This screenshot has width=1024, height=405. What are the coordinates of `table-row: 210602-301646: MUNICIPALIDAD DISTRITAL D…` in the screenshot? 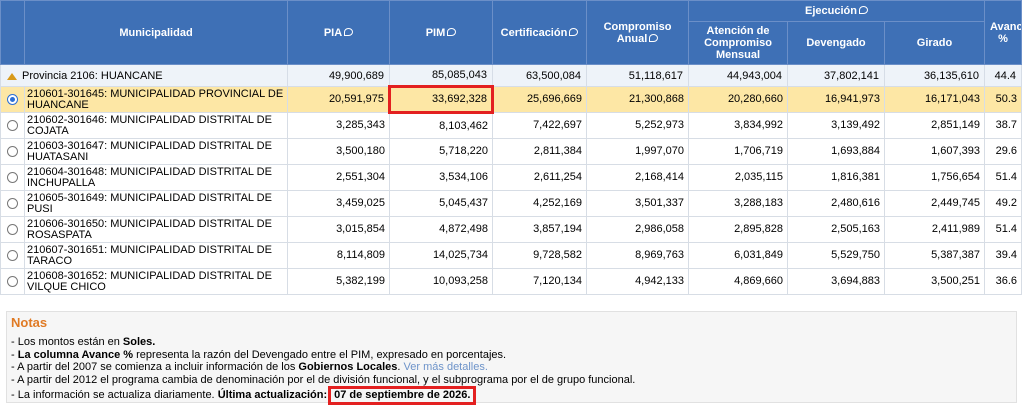 It's located at (511, 125).